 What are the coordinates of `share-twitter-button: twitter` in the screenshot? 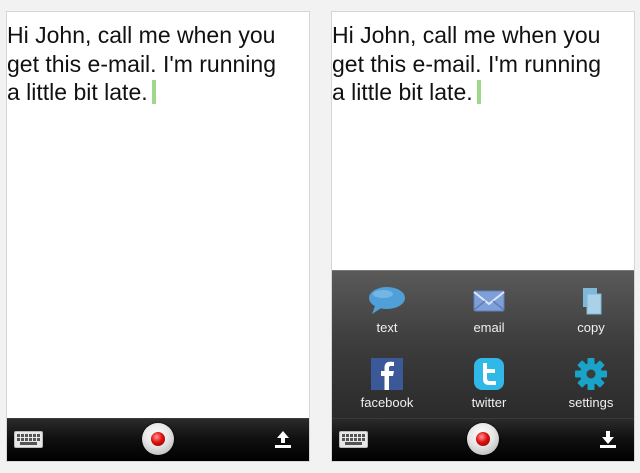 It's located at (489, 389).